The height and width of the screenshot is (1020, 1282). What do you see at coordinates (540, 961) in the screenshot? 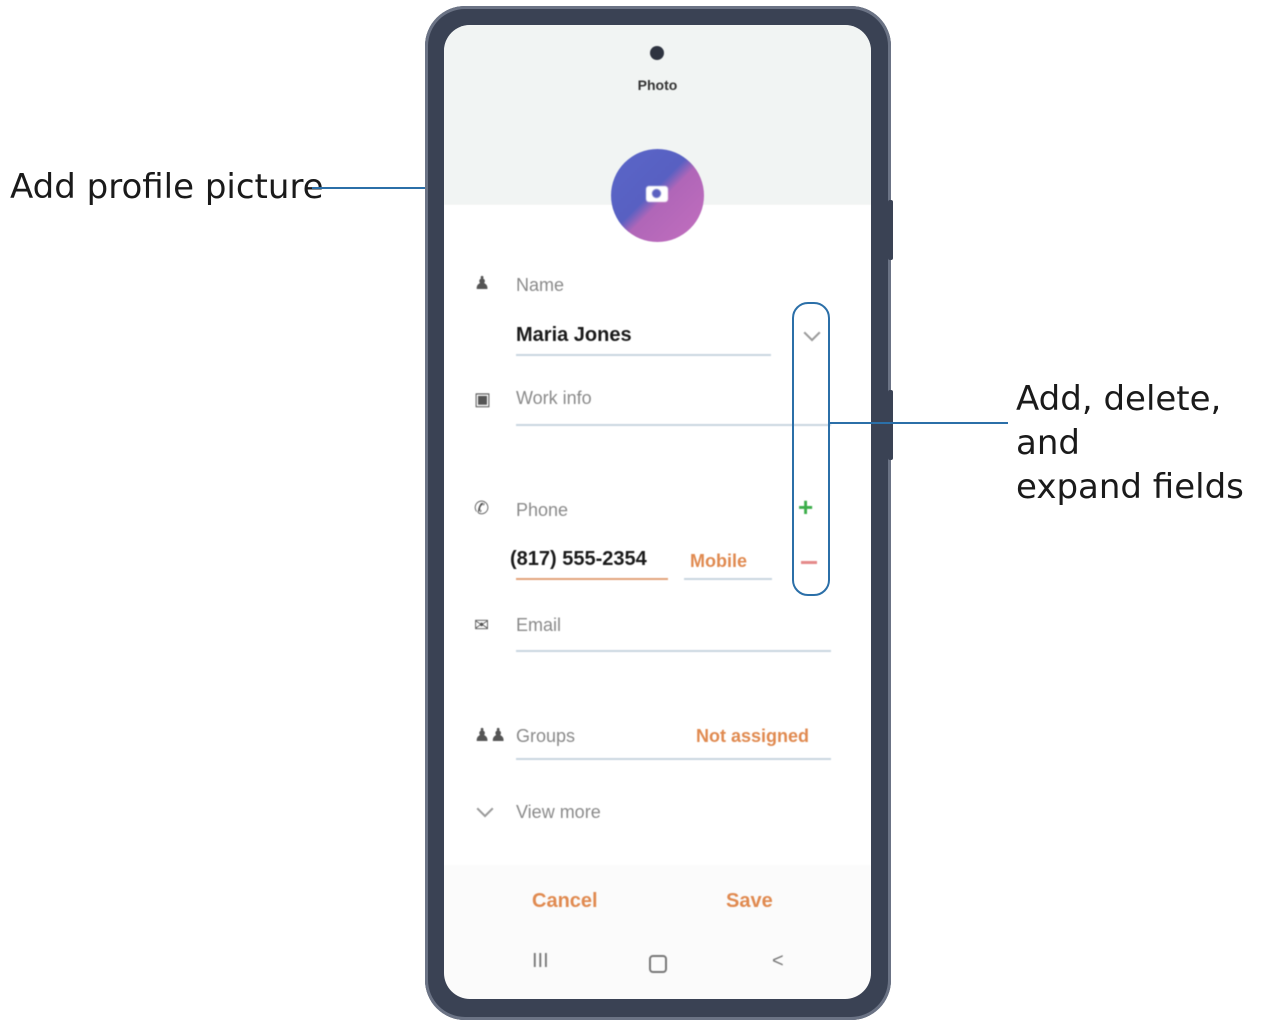
I see `recent-apps-button: III` at bounding box center [540, 961].